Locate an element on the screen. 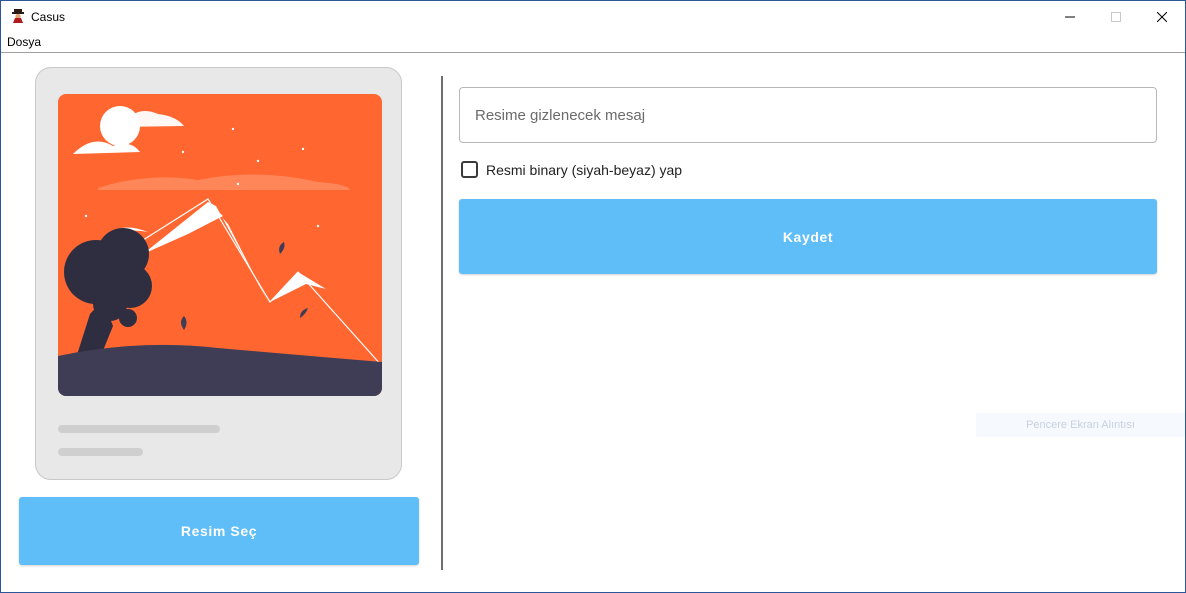  select-image-button: Resim Seç is located at coordinates (219, 531).